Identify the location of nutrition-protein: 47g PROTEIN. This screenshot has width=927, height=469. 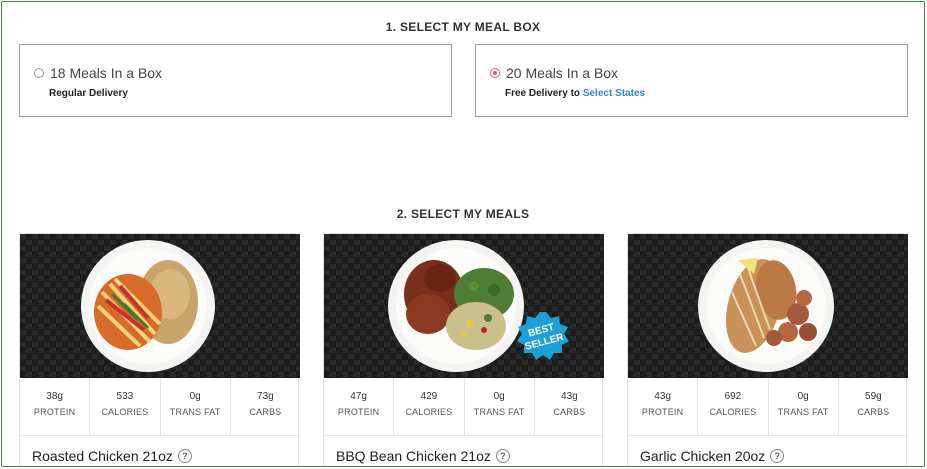
(359, 406).